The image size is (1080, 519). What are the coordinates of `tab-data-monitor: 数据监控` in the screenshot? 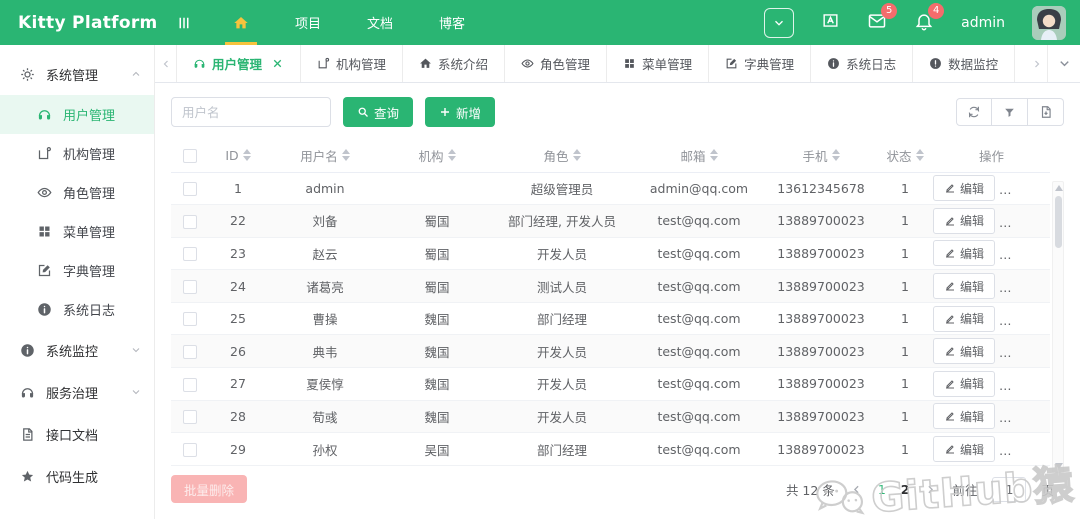 It's located at (964, 63).